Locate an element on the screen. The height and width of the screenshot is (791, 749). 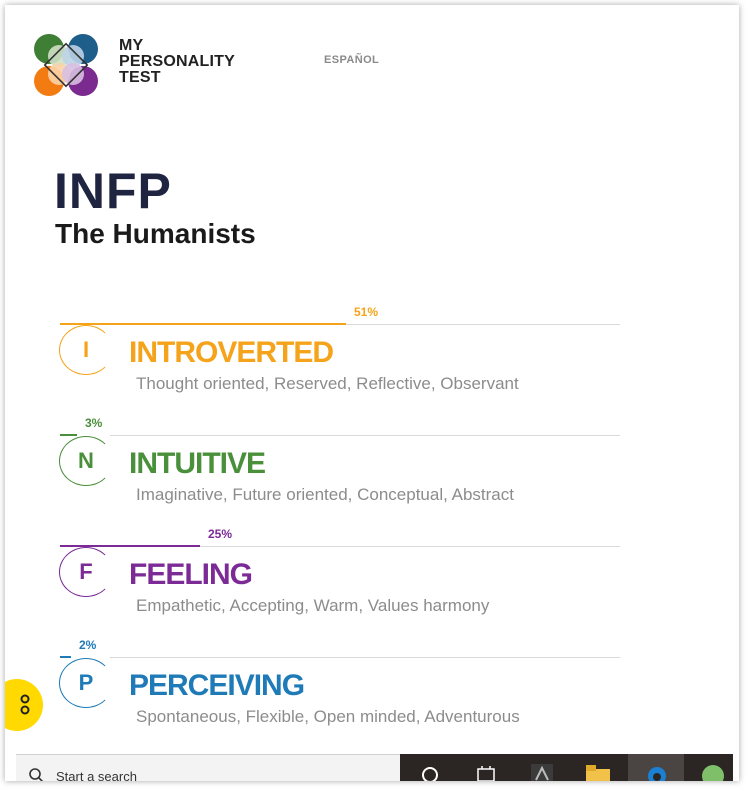
task-view-icon is located at coordinates (486, 773).